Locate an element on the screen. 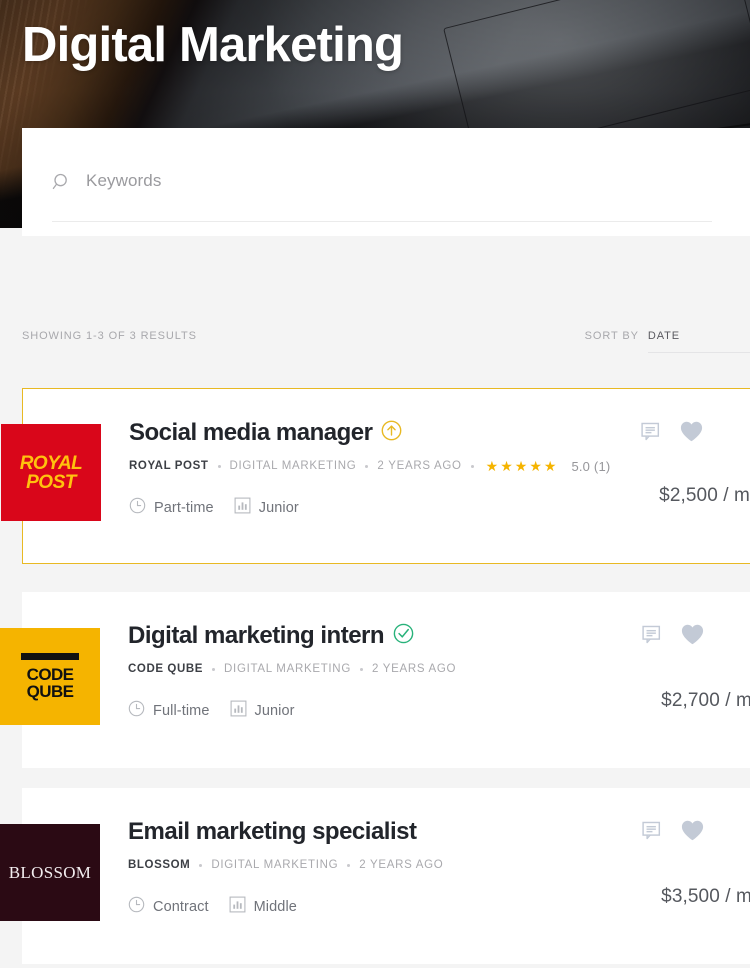  page-title: Digital Marketing is located at coordinates (213, 45).